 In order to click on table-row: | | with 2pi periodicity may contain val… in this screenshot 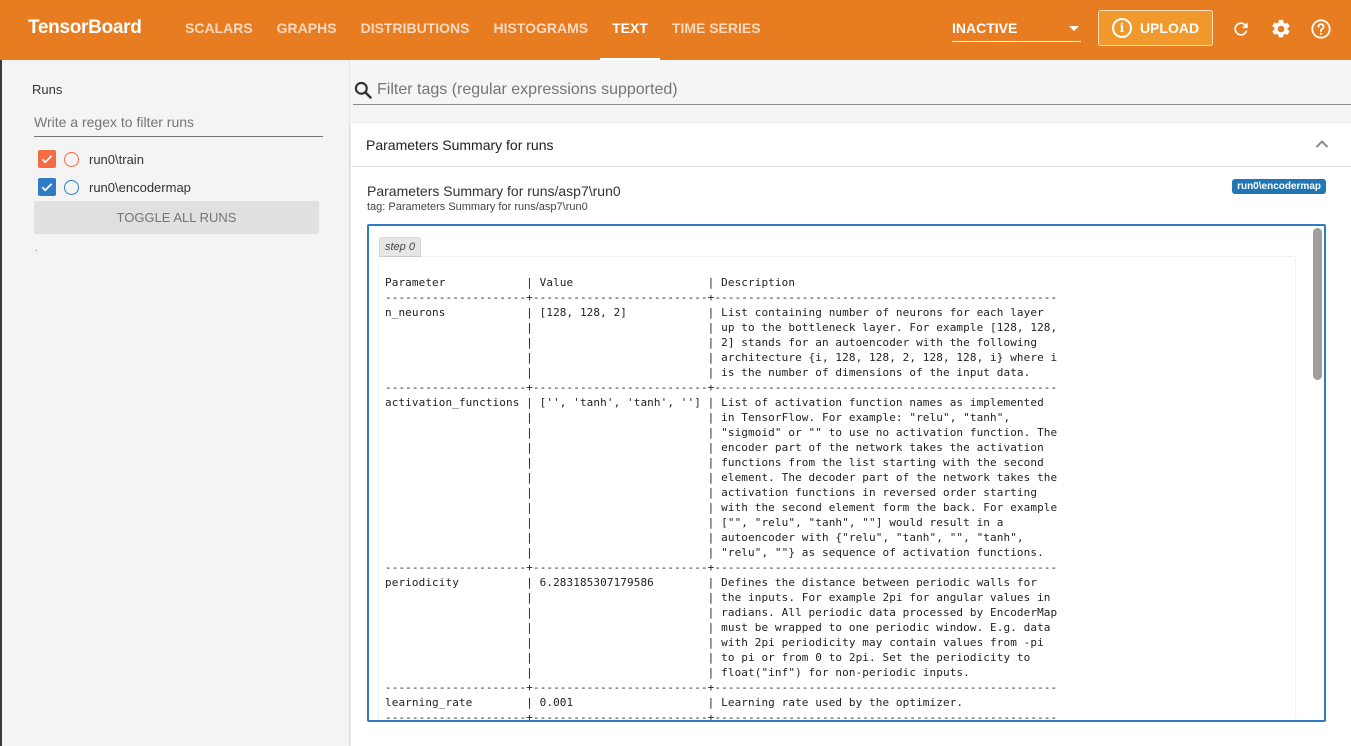, I will do `click(714, 642)`.